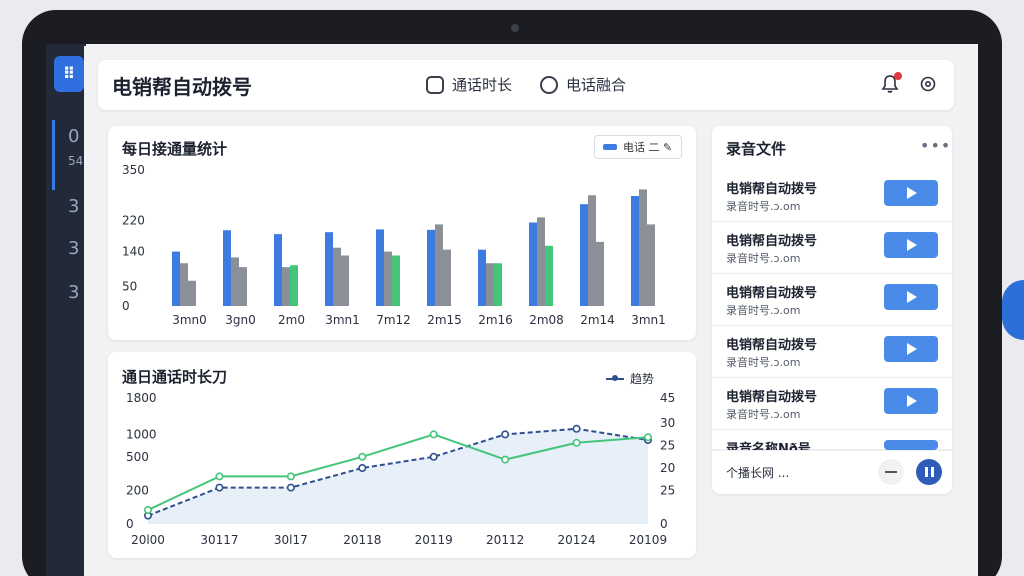 Image resolution: width=1024 pixels, height=576 pixels. I want to click on x-tick-label: 2m15, so click(444, 320).